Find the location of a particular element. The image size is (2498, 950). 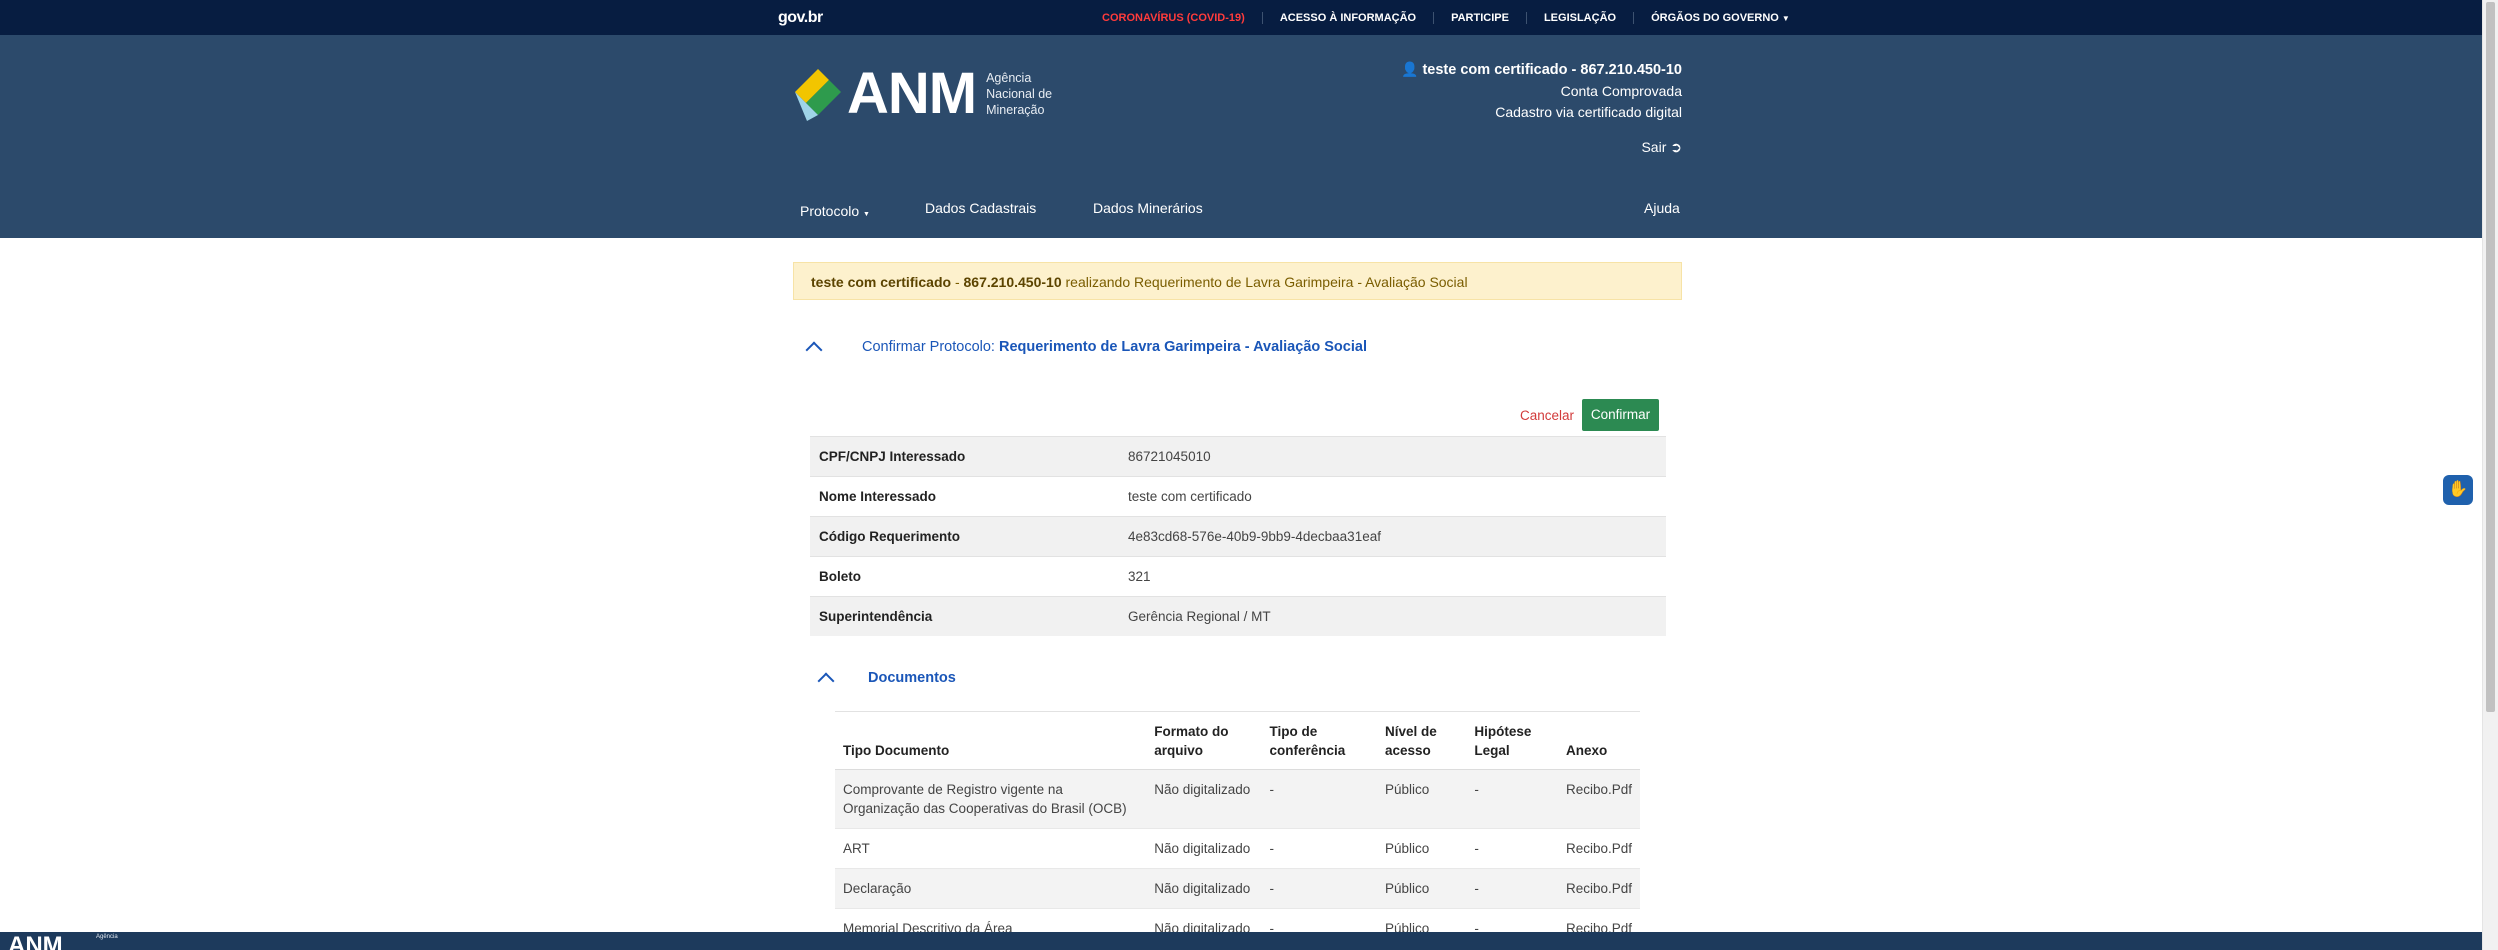

anm-abbr: ANM is located at coordinates (912, 93).